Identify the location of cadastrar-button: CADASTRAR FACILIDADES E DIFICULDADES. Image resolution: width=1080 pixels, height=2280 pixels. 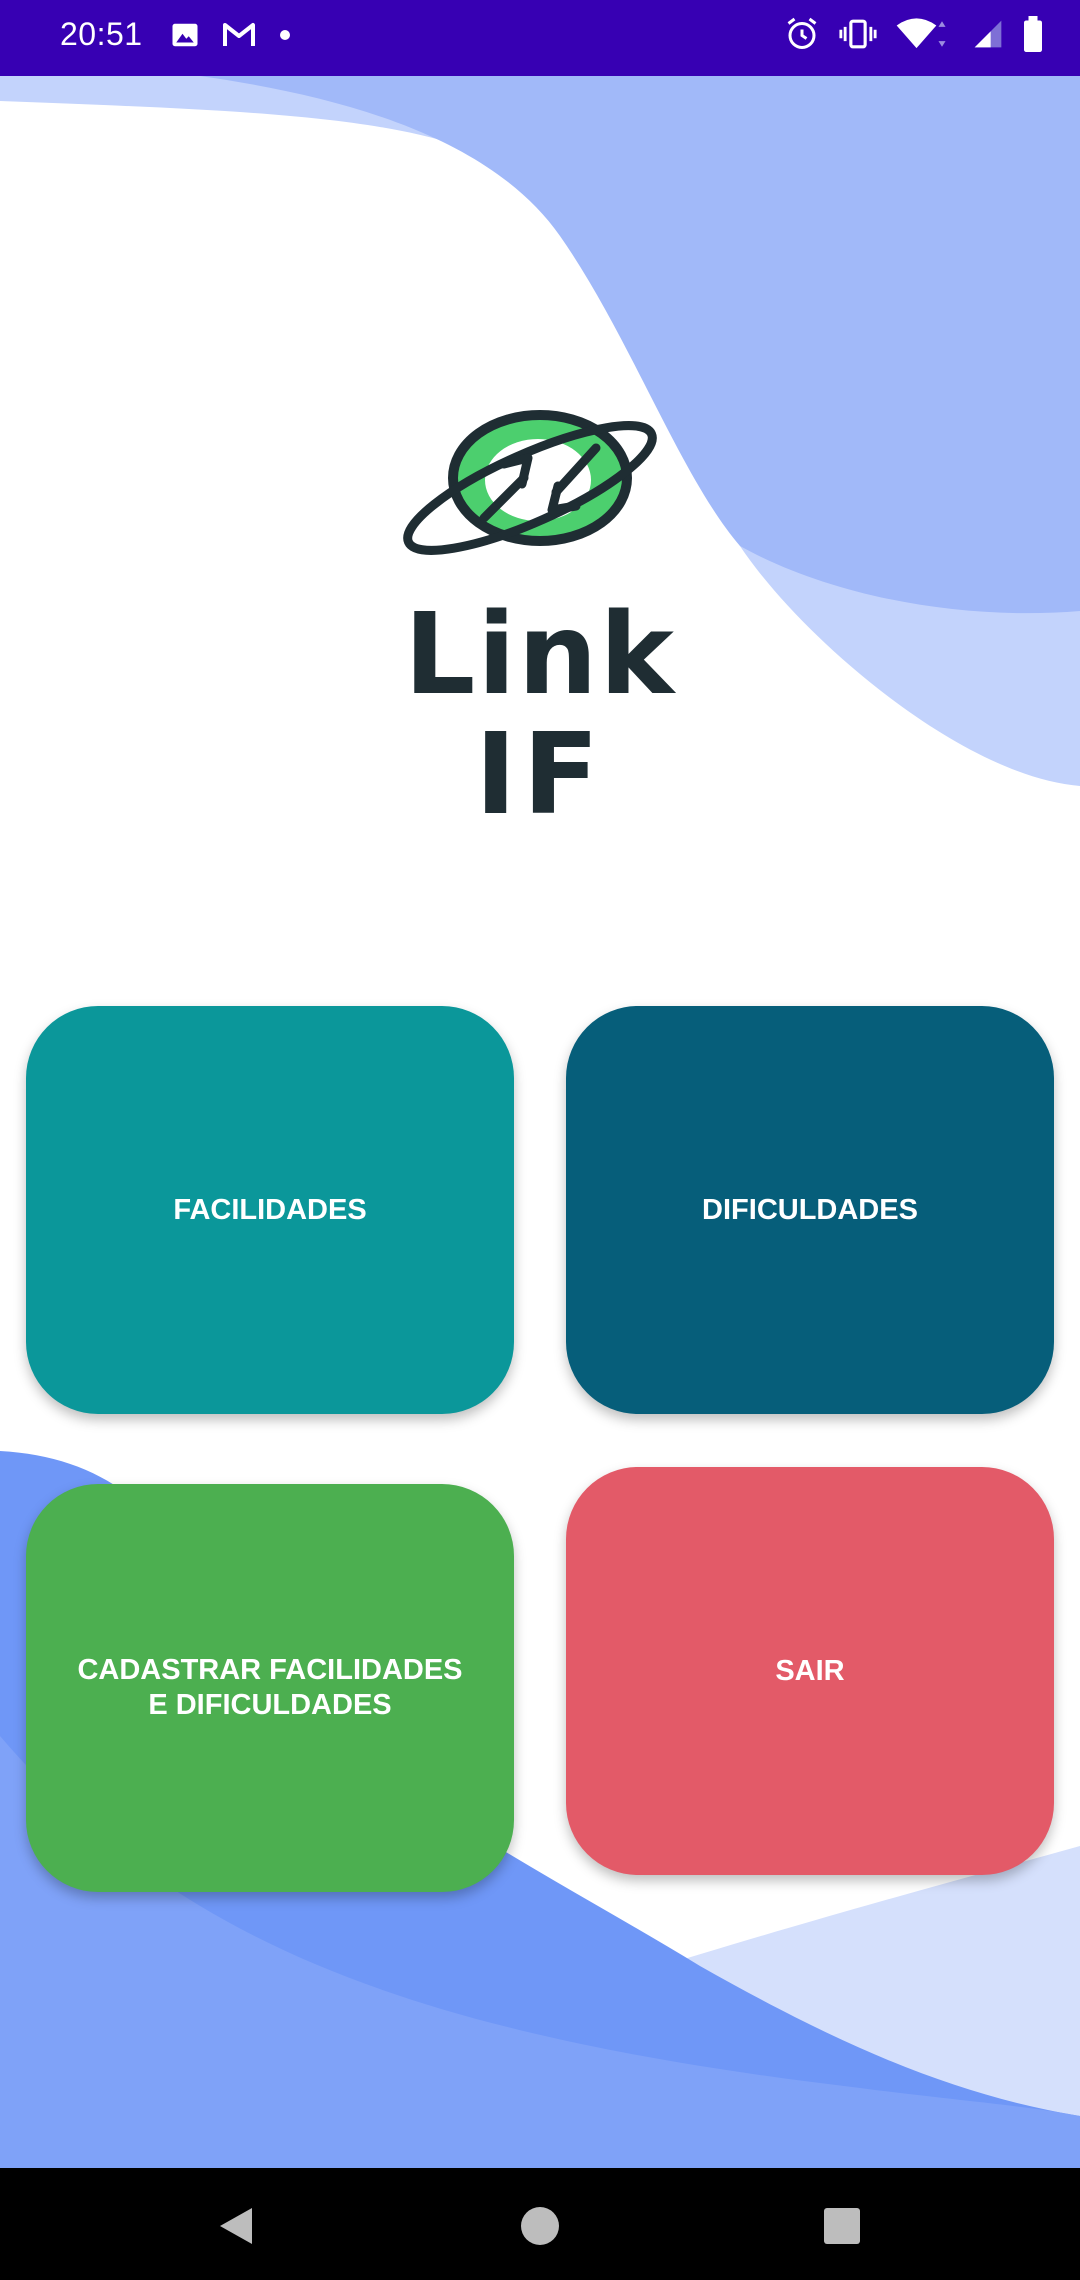
(270, 1688).